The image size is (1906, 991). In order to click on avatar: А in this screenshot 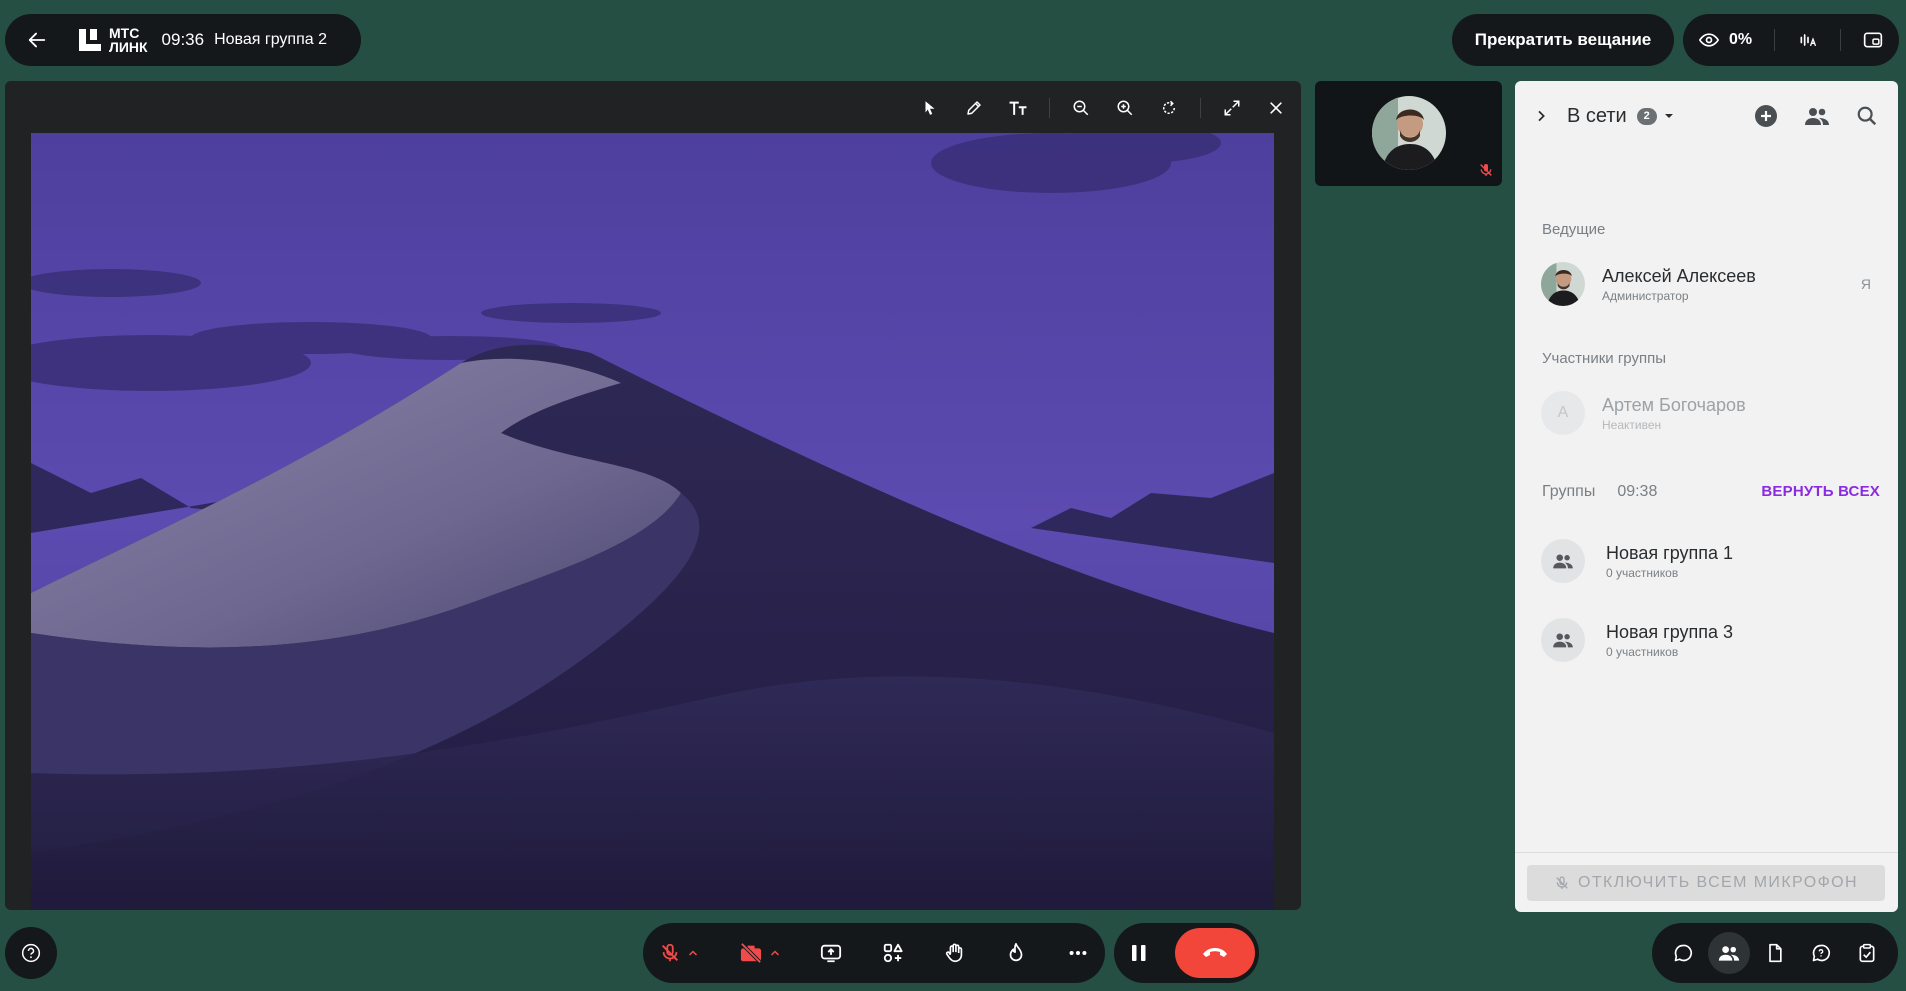, I will do `click(1563, 413)`.